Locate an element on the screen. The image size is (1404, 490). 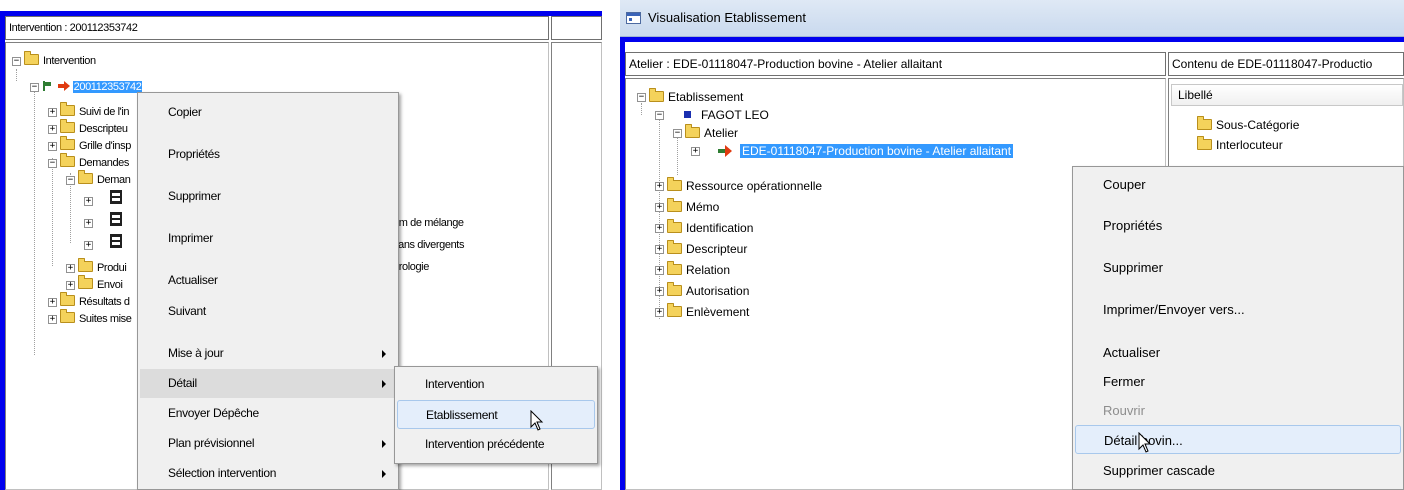
menu-item-supprimer-cascade: Supprimer cascade is located at coordinates (1238, 470).